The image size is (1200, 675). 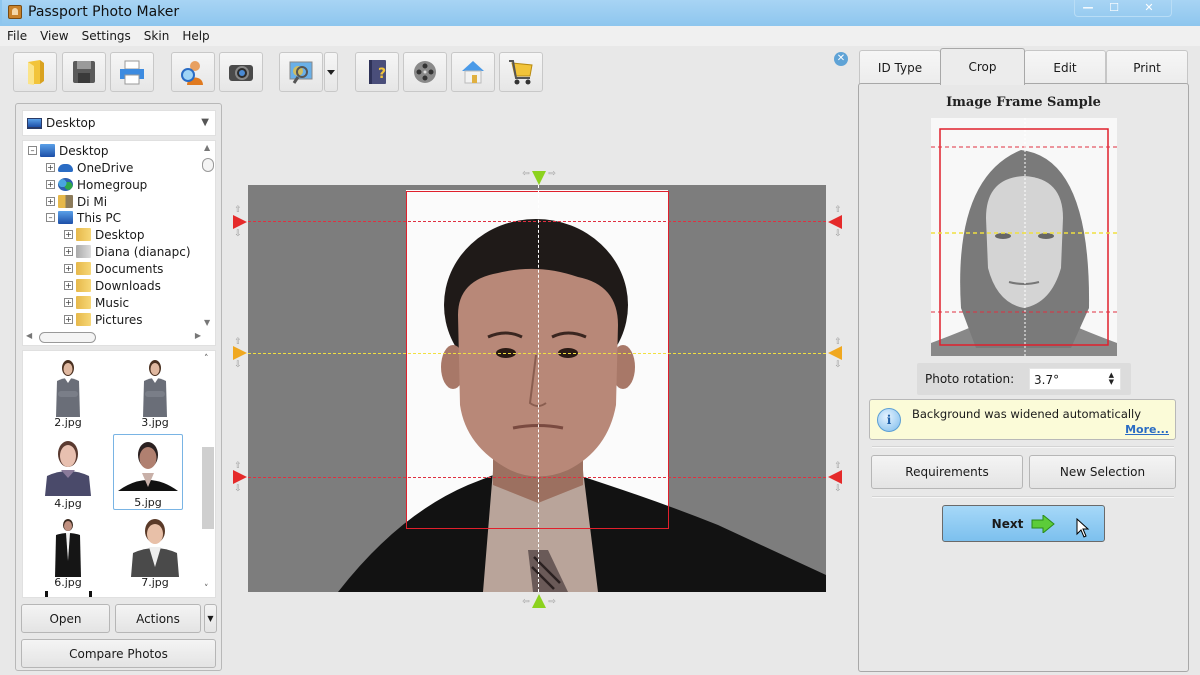 What do you see at coordinates (195, 34) in the screenshot?
I see `menu-help: Help` at bounding box center [195, 34].